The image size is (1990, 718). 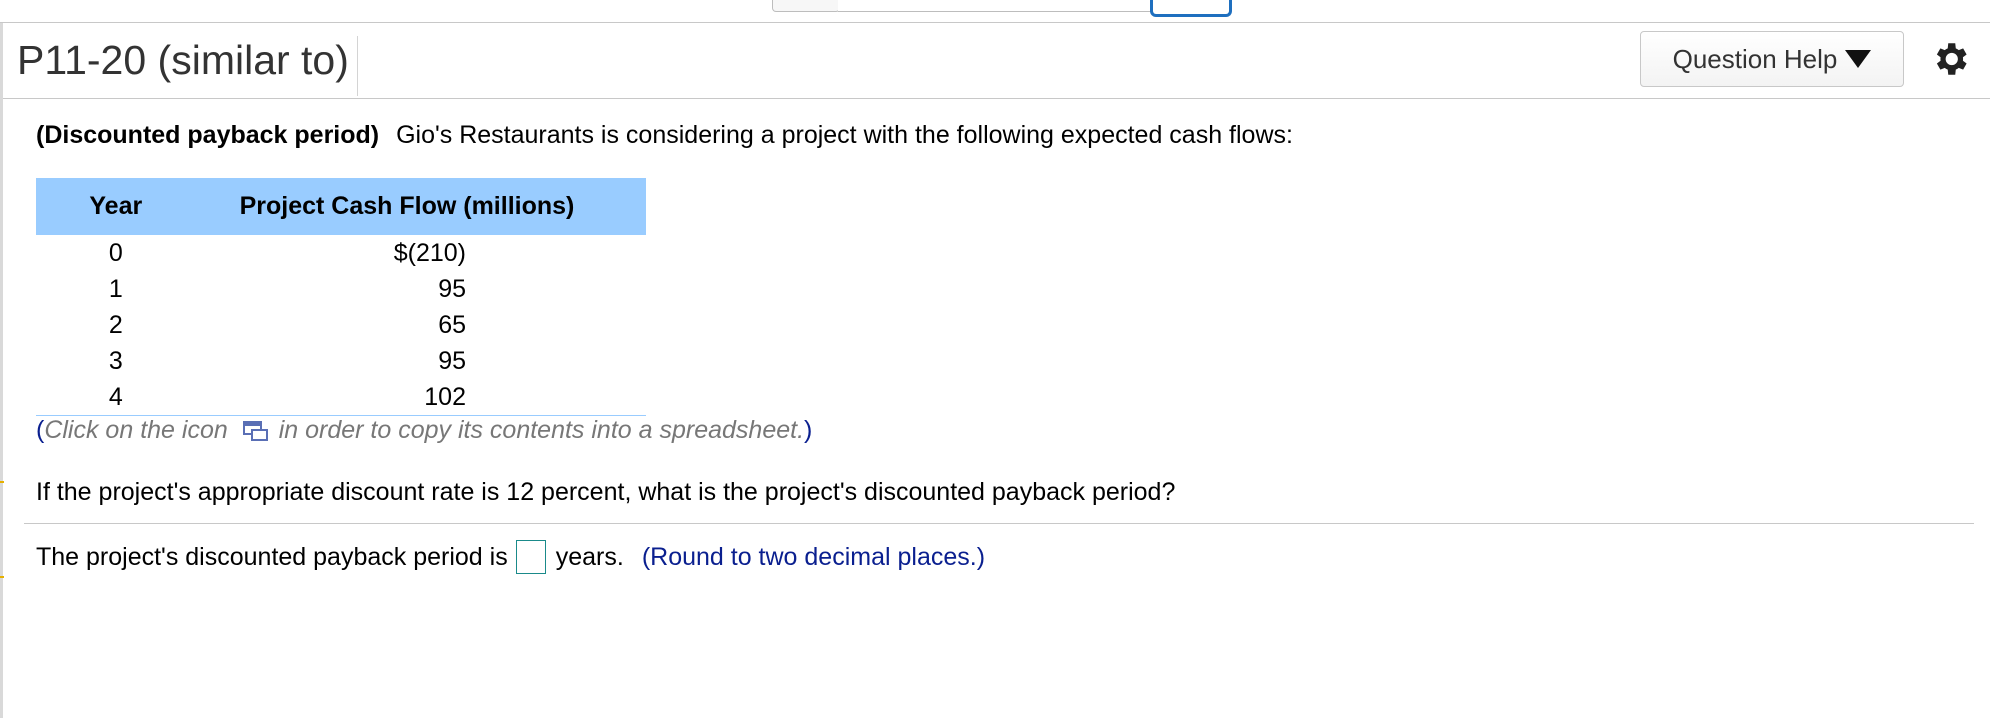 What do you see at coordinates (255, 431) in the screenshot?
I see `copy-to-spreadsheet-icon` at bounding box center [255, 431].